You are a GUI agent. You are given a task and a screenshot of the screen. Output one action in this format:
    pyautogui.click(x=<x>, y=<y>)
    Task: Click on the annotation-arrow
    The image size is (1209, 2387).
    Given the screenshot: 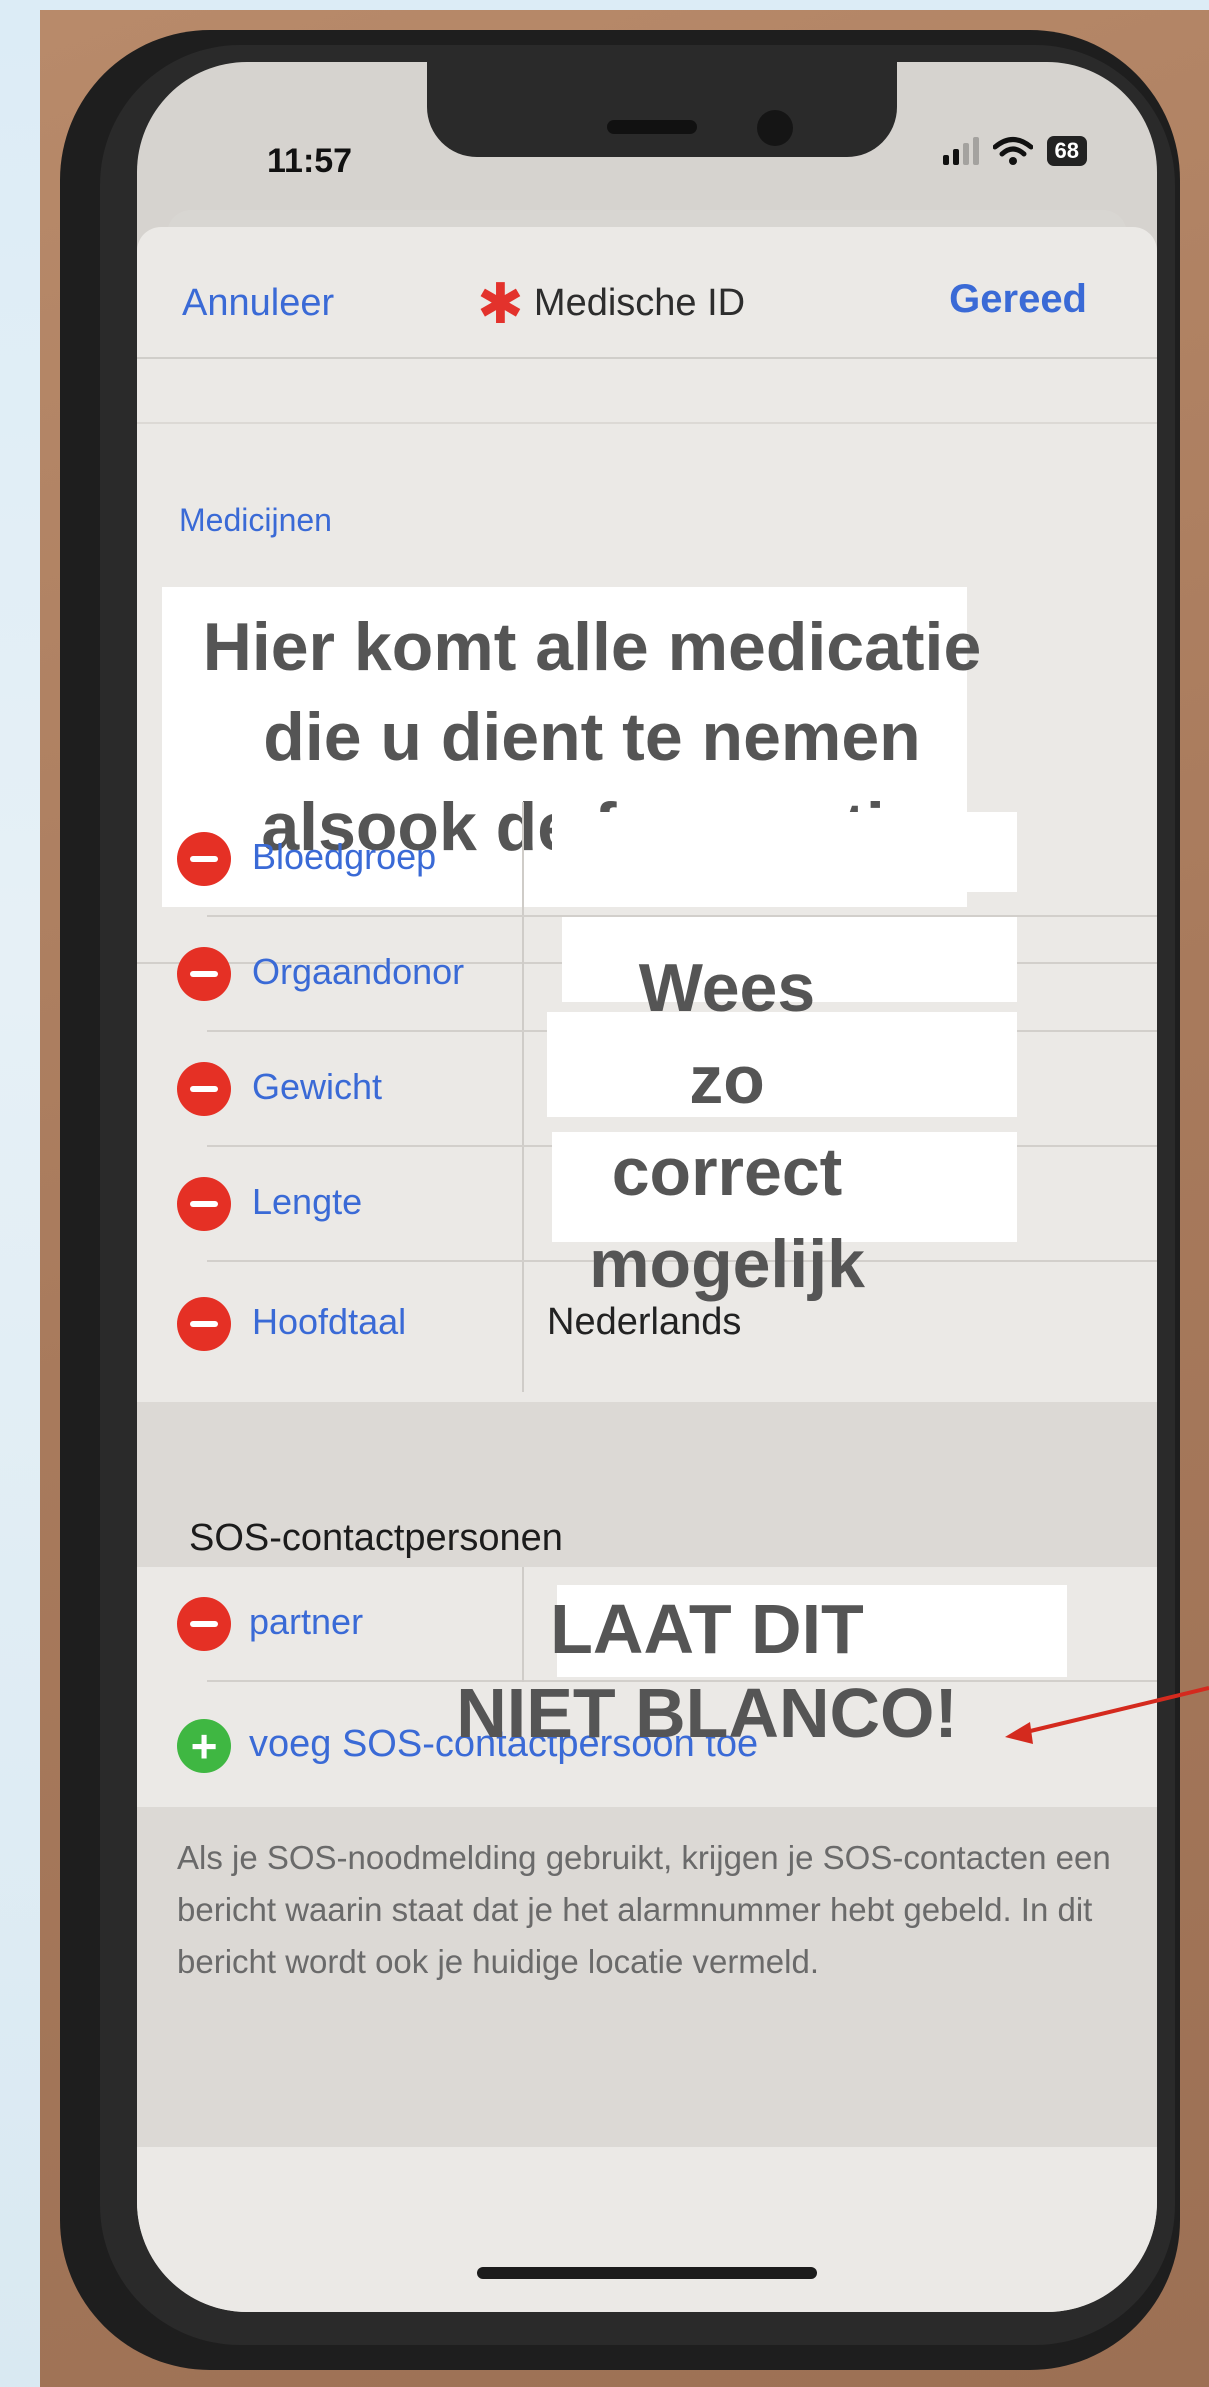 What is the action you would take?
    pyautogui.click(x=1107, y=1715)
    